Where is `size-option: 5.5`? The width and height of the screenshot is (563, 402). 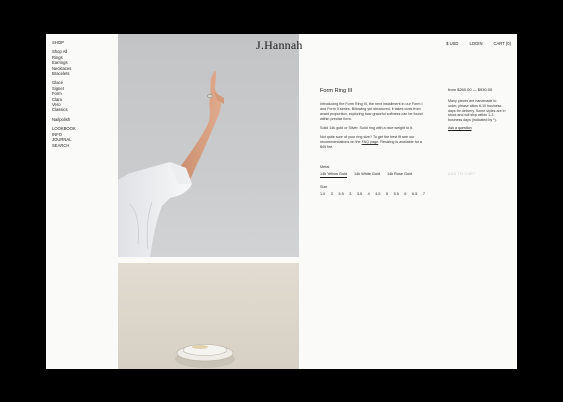 size-option: 5.5 is located at coordinates (396, 194).